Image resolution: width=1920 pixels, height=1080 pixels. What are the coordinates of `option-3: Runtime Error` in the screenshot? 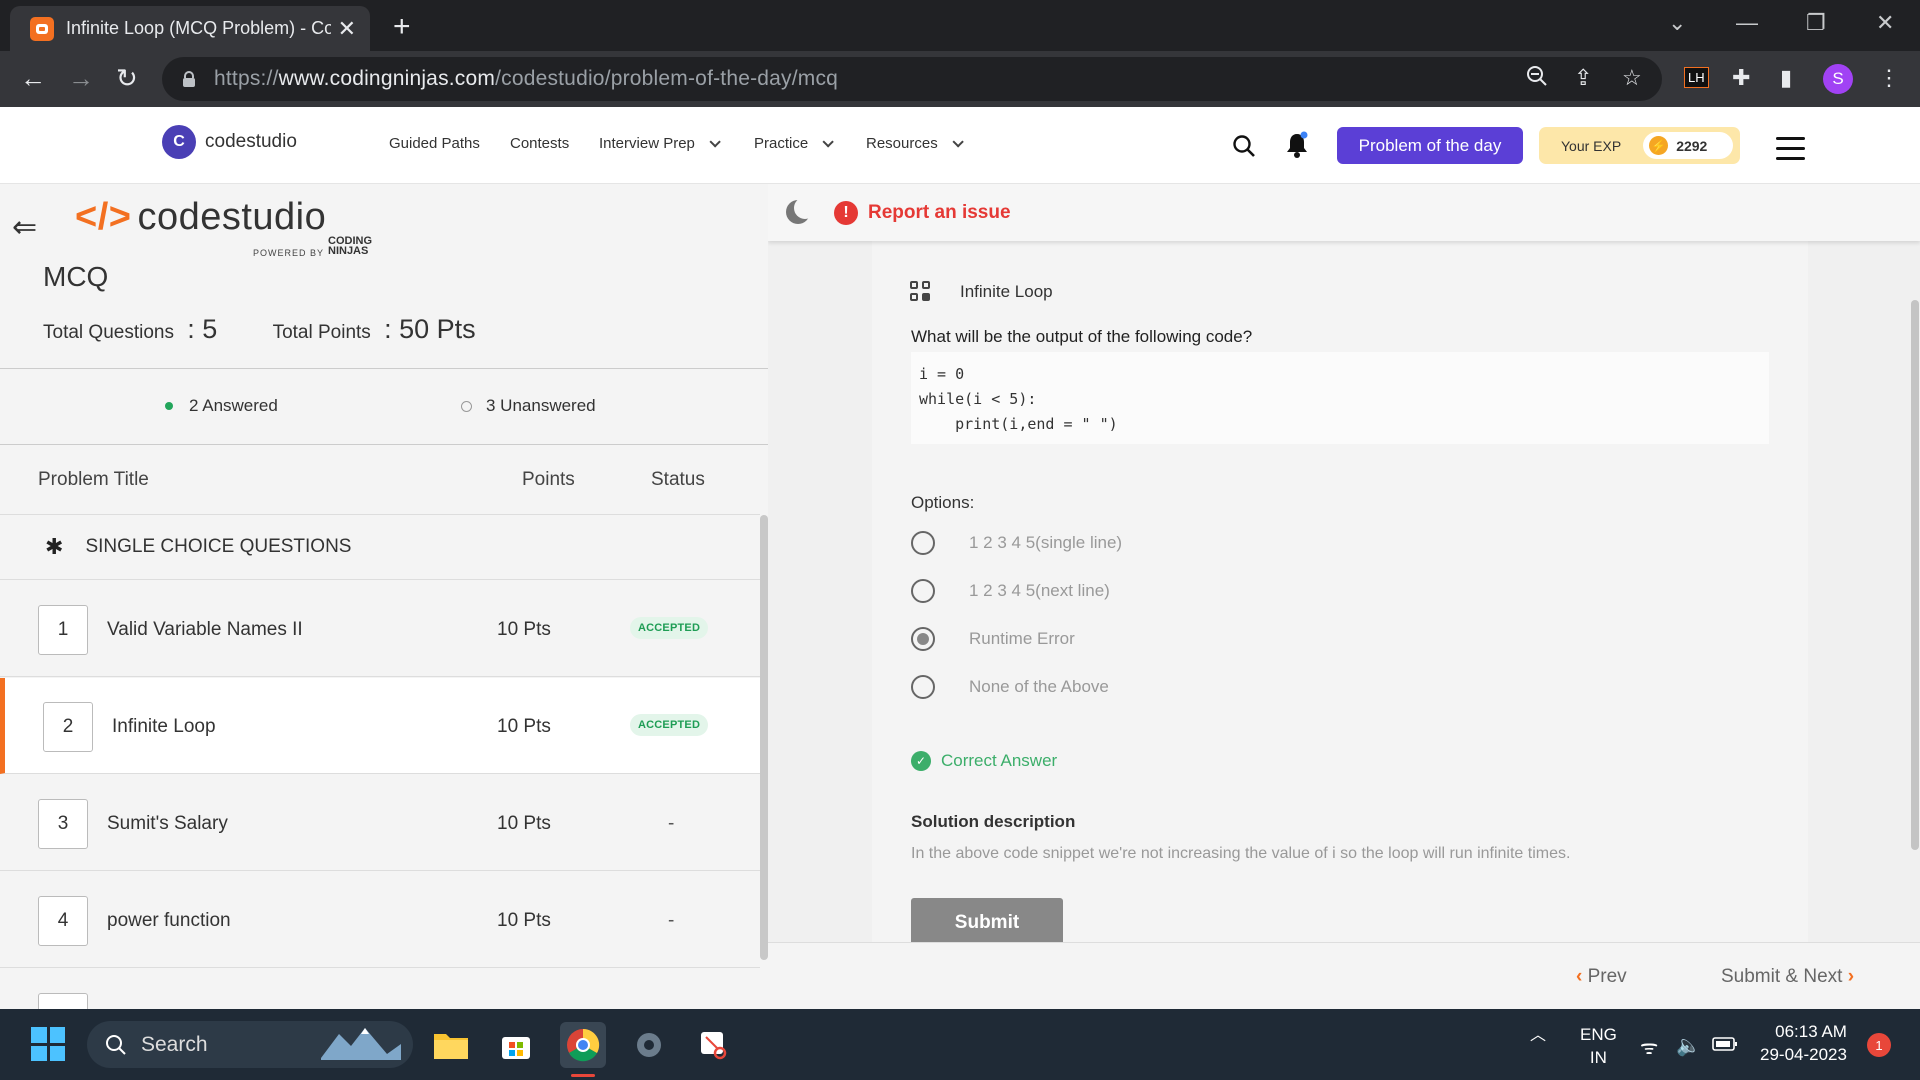 It's located at (993, 639).